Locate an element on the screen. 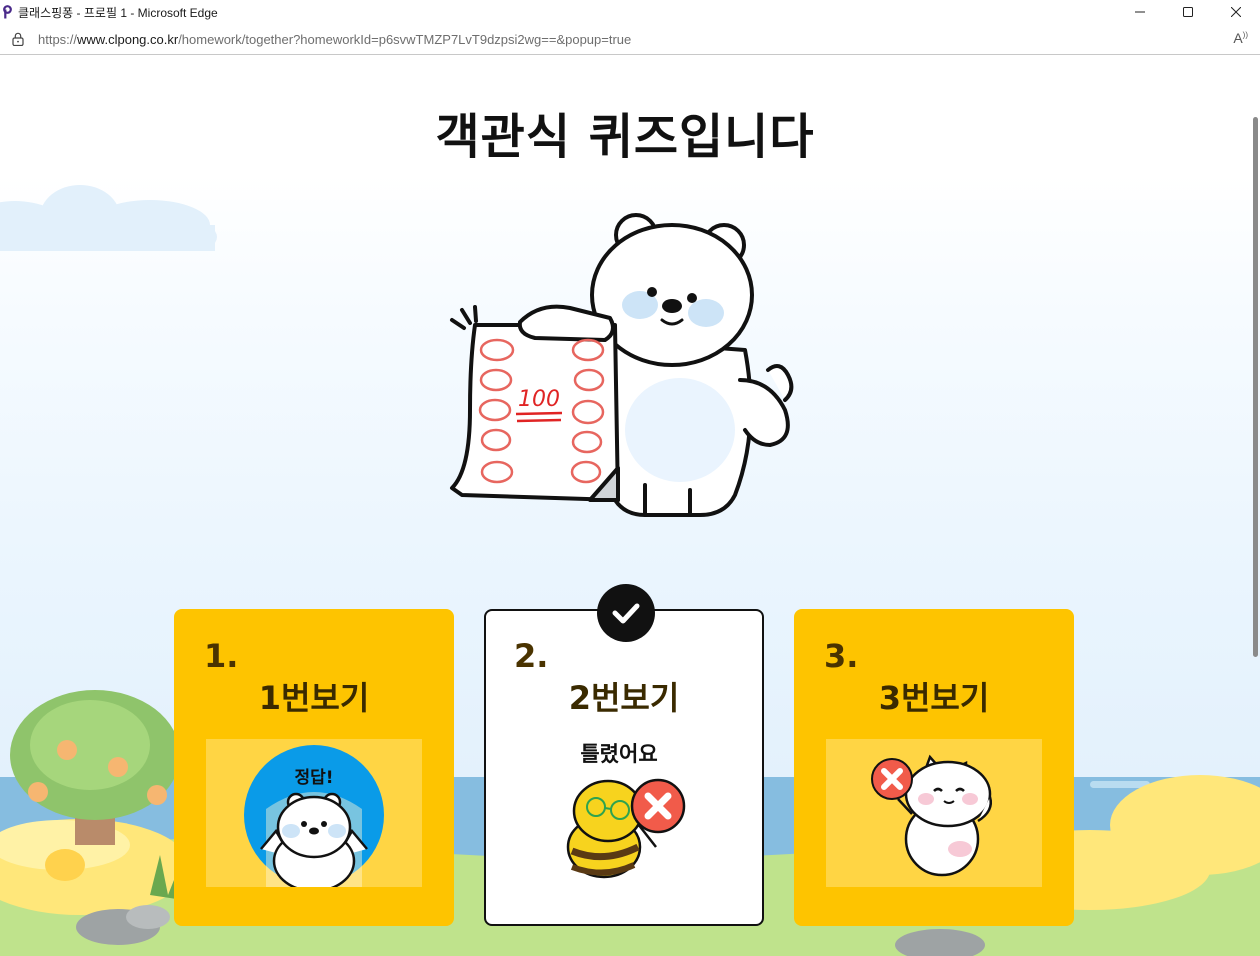 This screenshot has height=956, width=1260. lock-icon is located at coordinates (18, 39).